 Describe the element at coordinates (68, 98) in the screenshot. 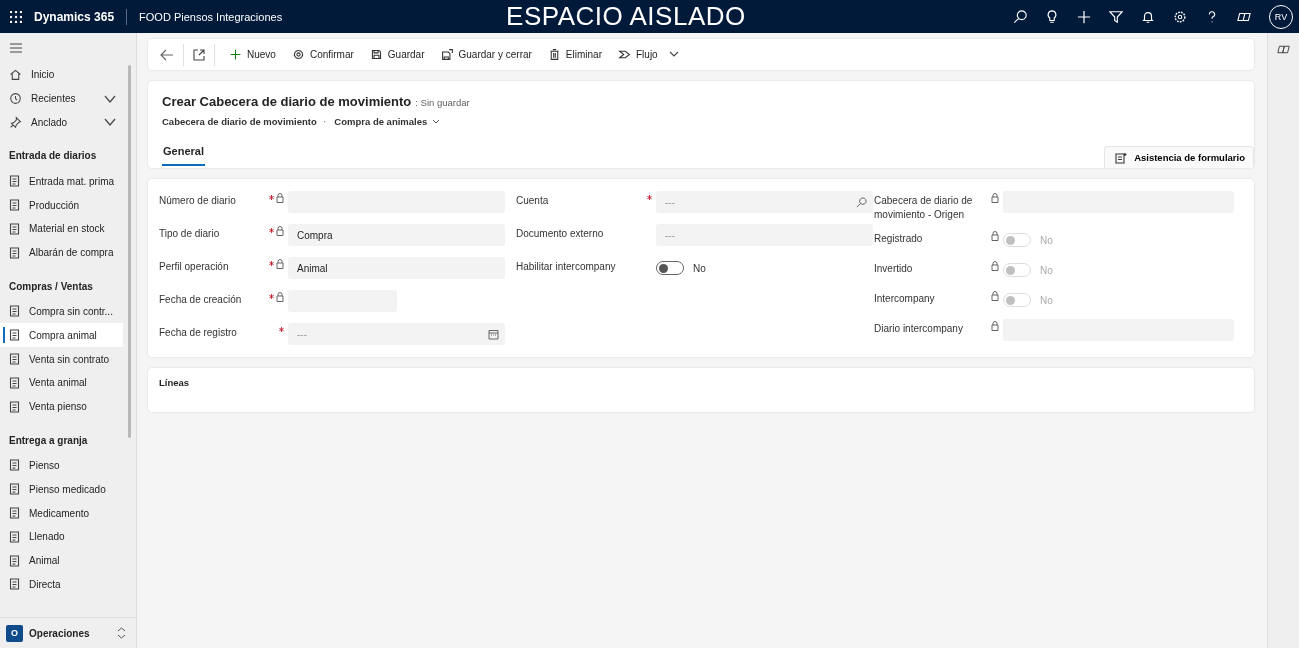

I see `nav-item: Recientes` at that location.